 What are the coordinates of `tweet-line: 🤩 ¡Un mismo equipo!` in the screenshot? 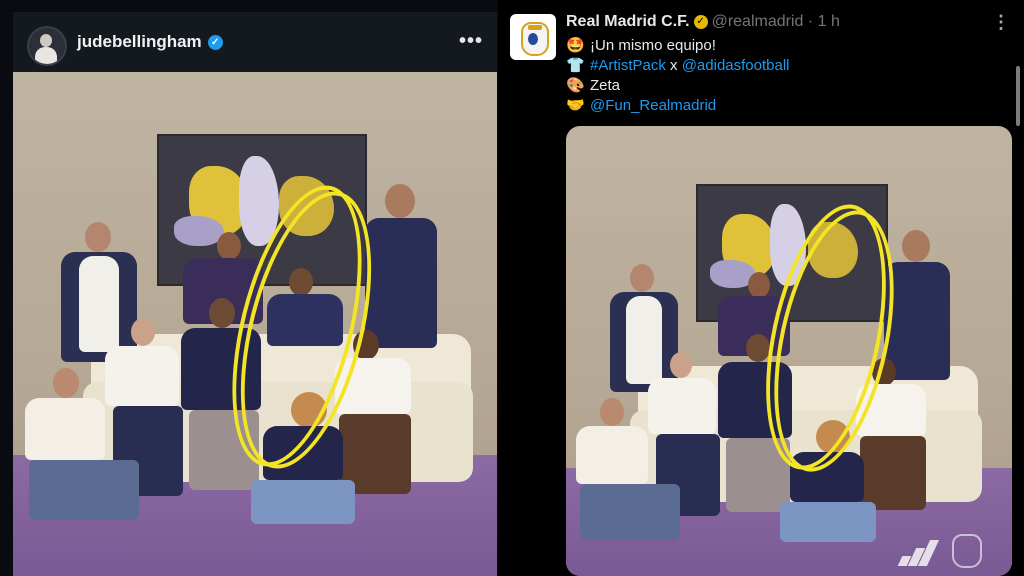 It's located at (641, 46).